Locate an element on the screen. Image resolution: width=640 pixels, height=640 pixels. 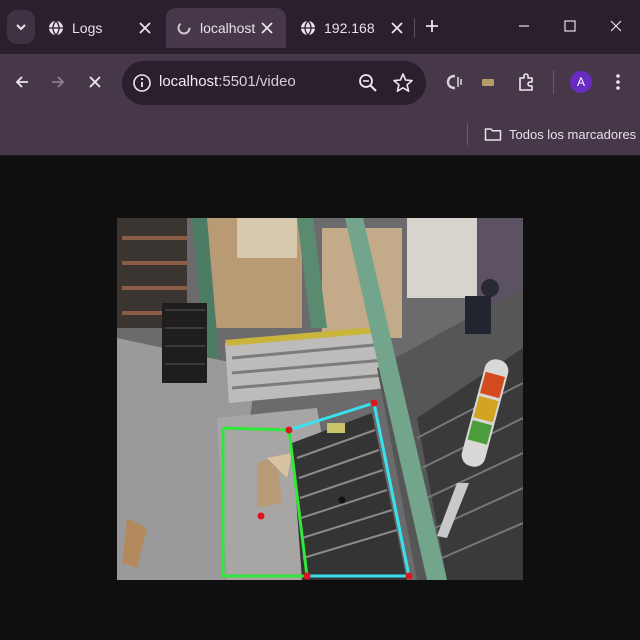
tab-title: localhost: is located at coordinates (228, 28).